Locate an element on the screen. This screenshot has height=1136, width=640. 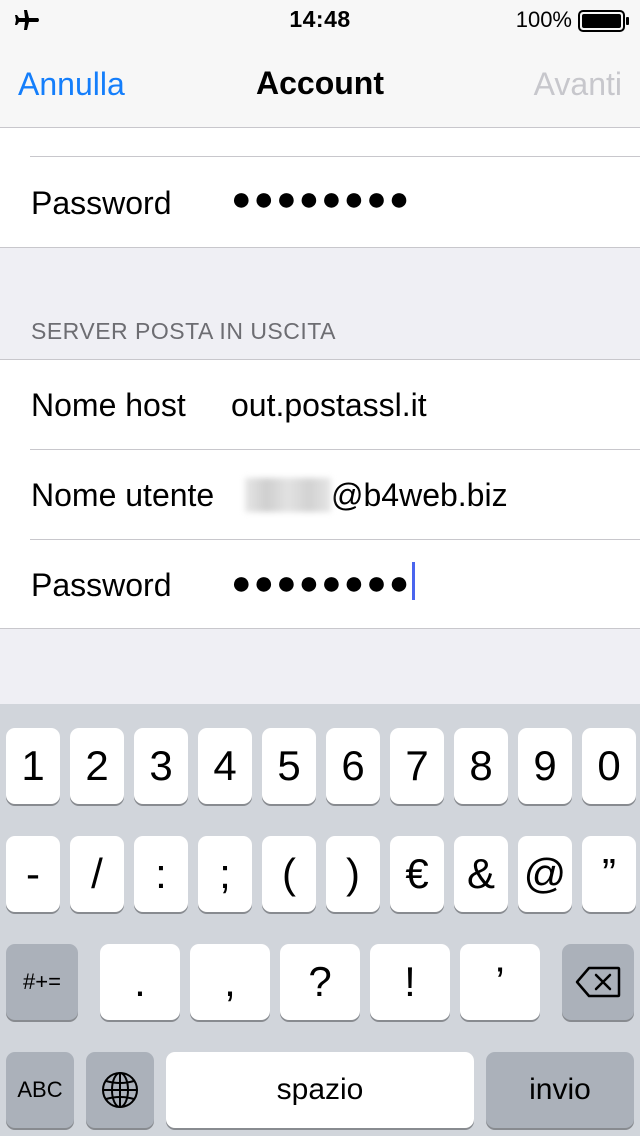
outgoing-password-label: Password is located at coordinates (101, 585).